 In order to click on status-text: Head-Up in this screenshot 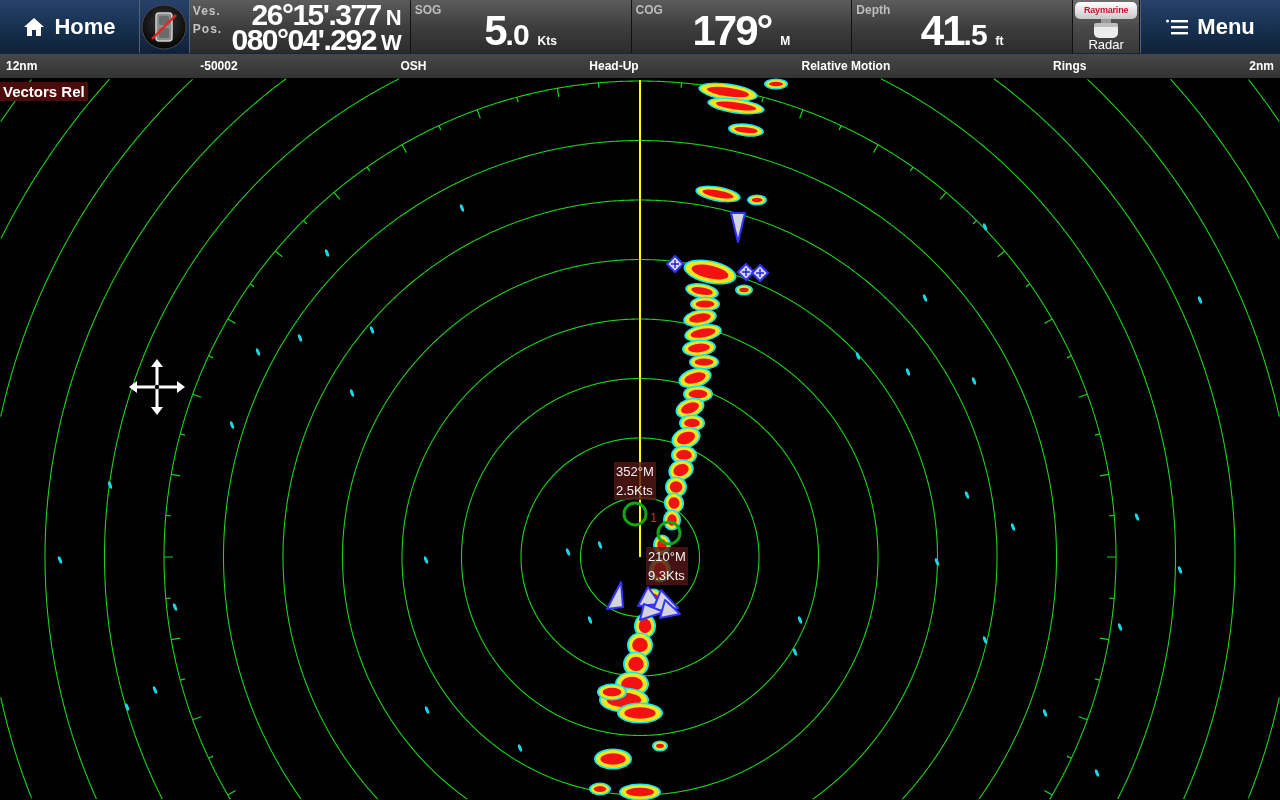, I will do `click(614, 66)`.